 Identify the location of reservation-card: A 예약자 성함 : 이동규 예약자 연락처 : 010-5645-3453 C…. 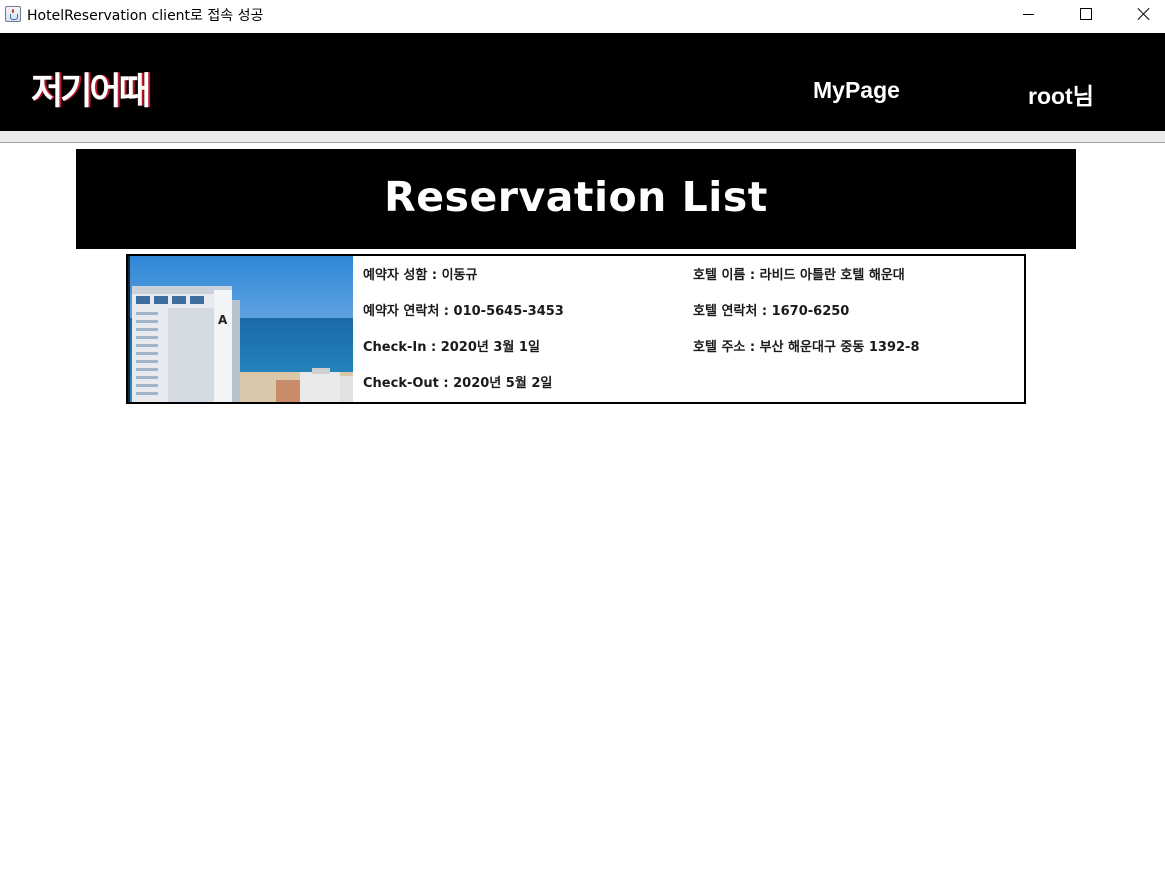
(576, 329).